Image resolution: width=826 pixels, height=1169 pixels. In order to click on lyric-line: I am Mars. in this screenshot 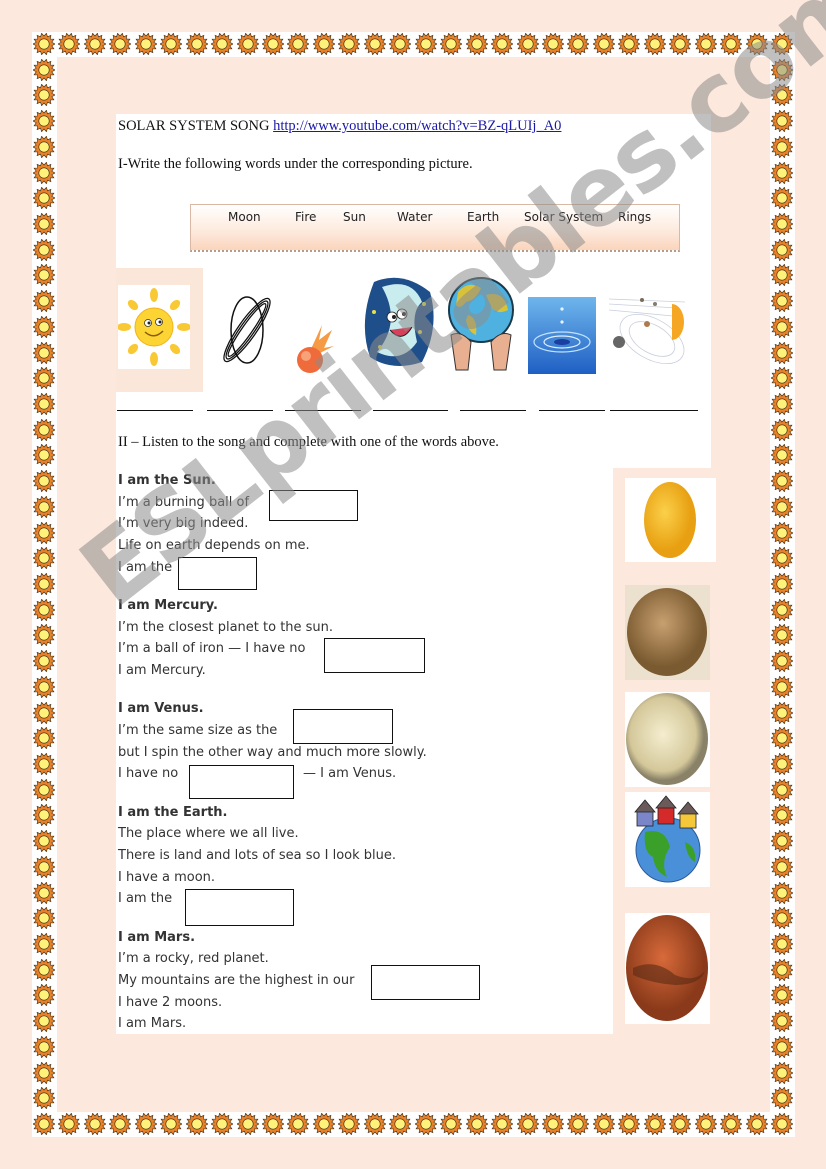, I will do `click(152, 1023)`.